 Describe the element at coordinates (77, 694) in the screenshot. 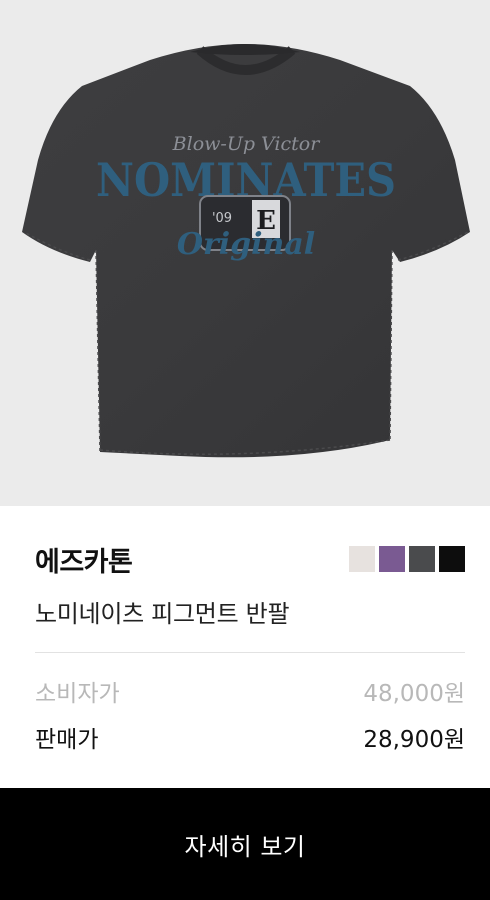

I see `retail-price-label: 소비자가` at that location.